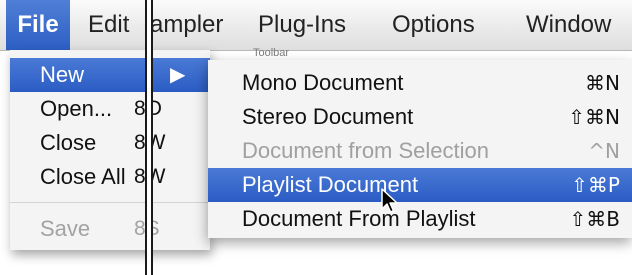 Image resolution: width=632 pixels, height=275 pixels. I want to click on submenu-shortcut: ⇧⌘P, so click(595, 185).